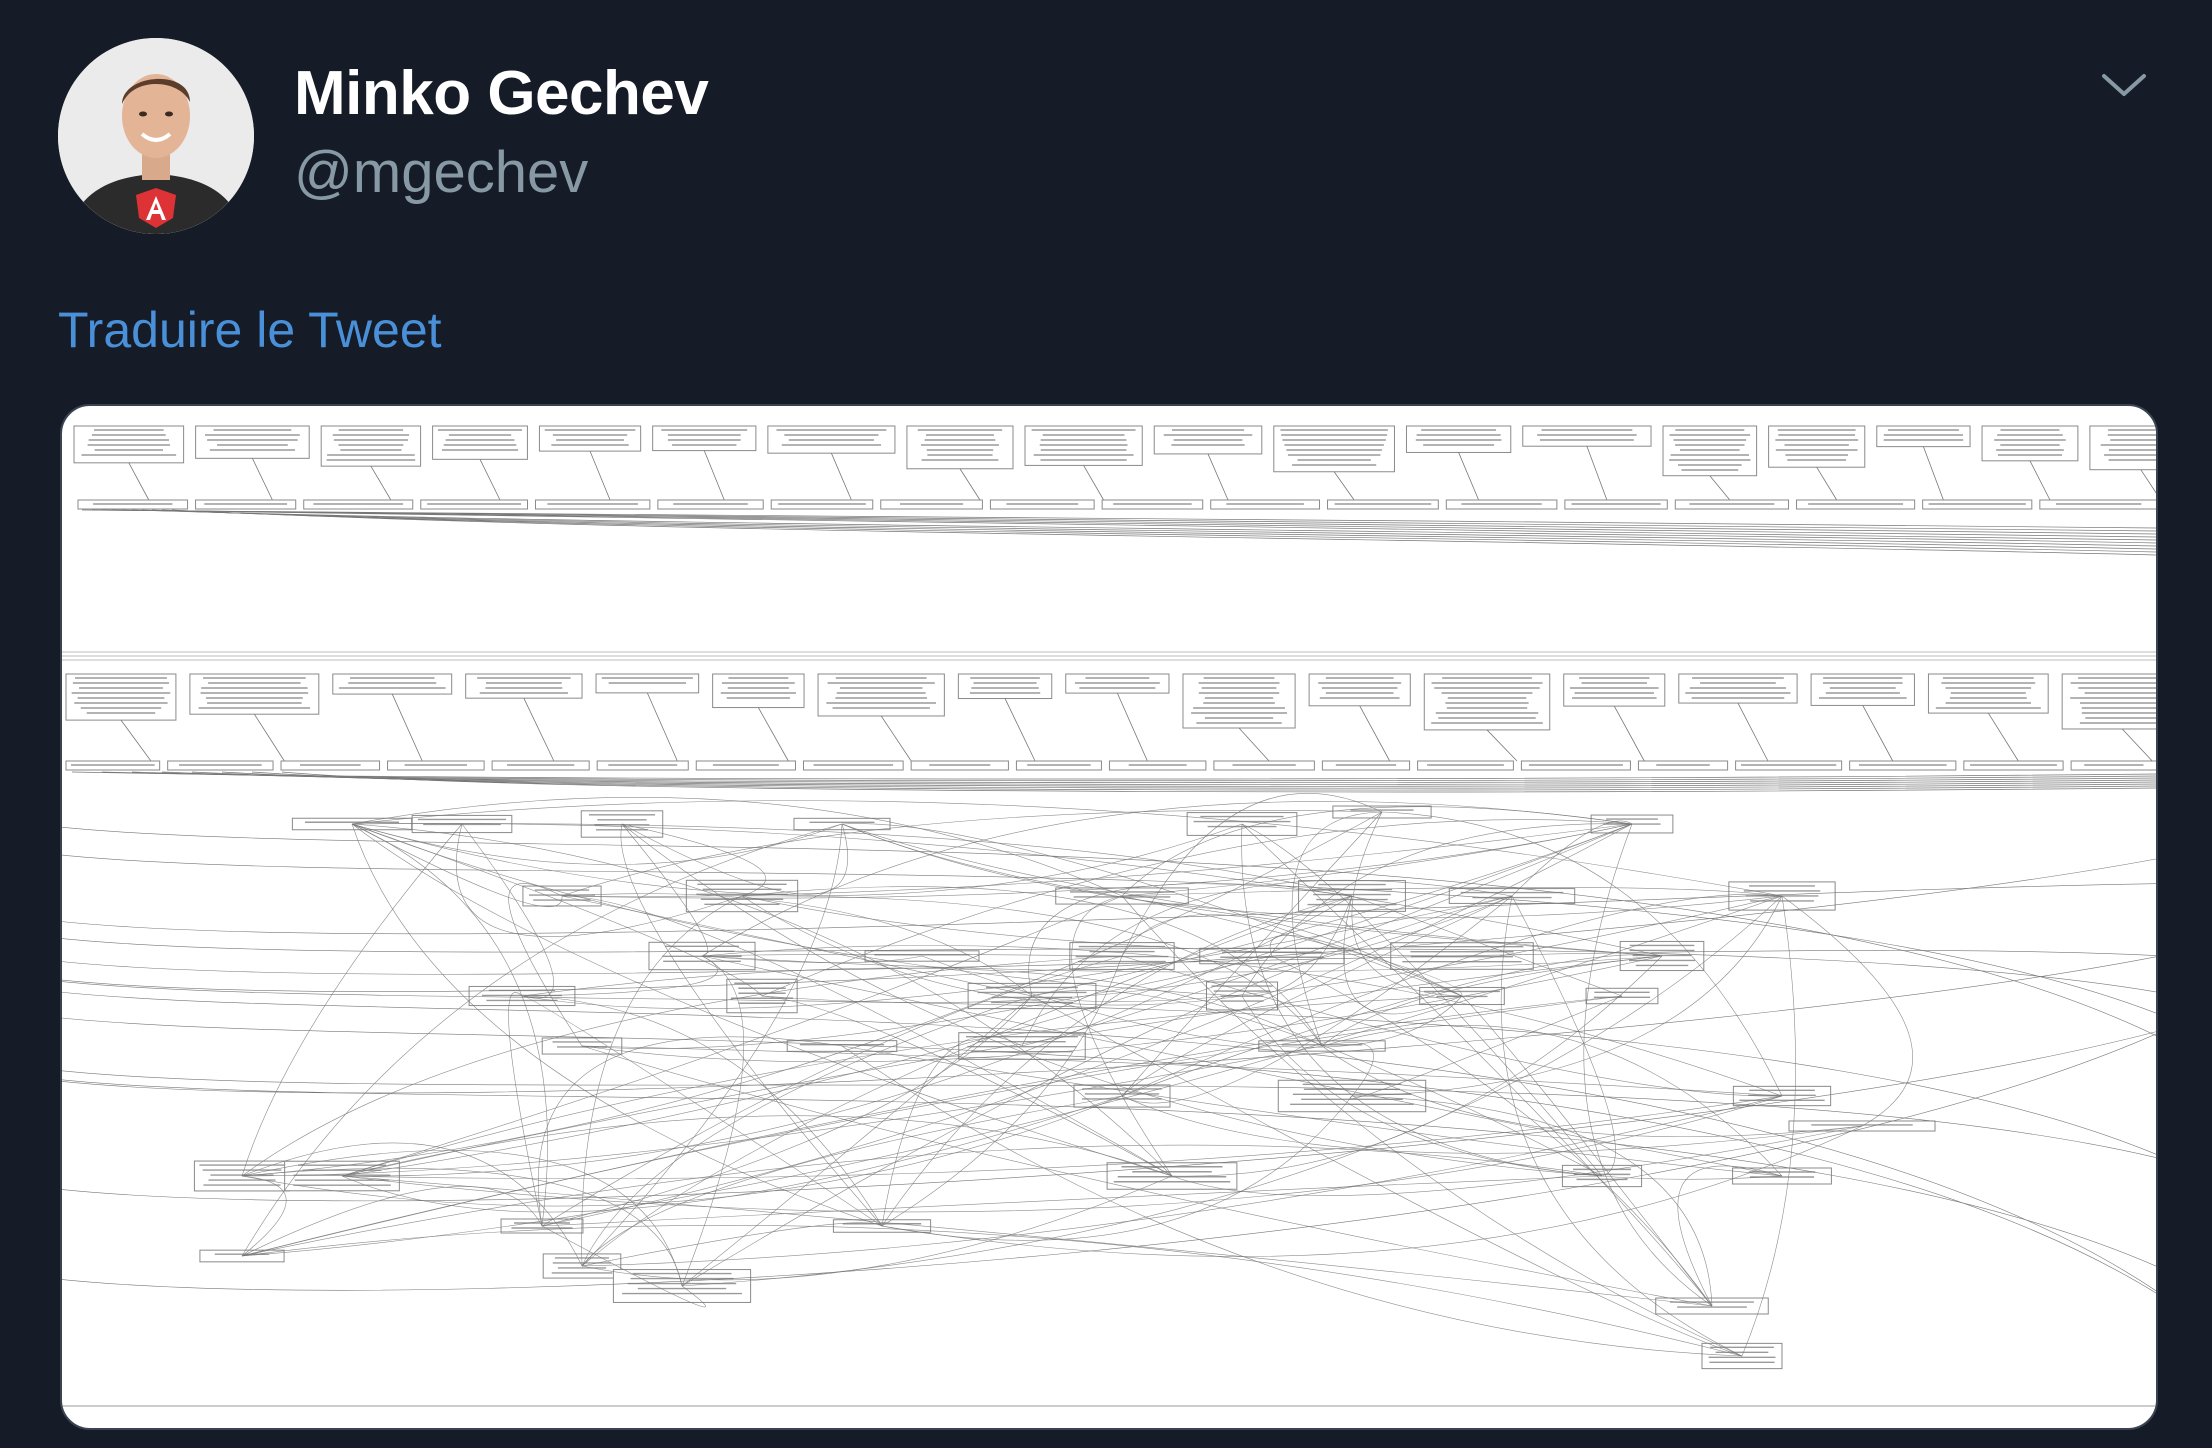  I want to click on author-display-name: Minko Gechev, so click(501, 94).